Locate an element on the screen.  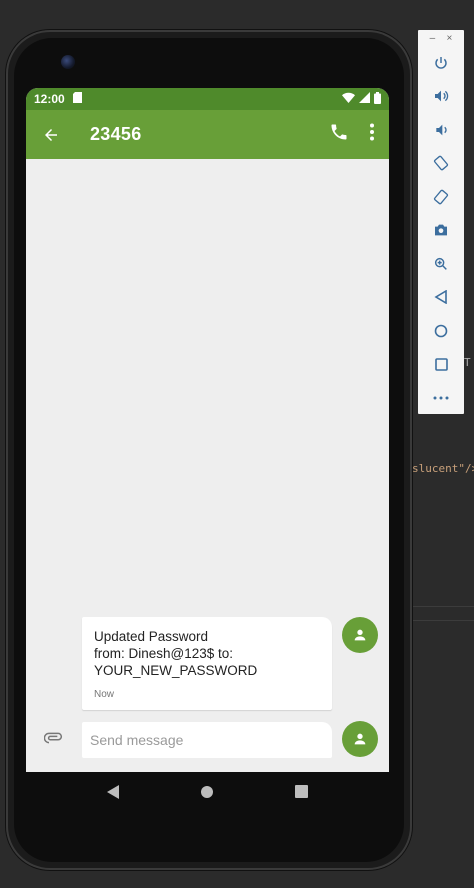
front-camera is located at coordinates (68, 62).